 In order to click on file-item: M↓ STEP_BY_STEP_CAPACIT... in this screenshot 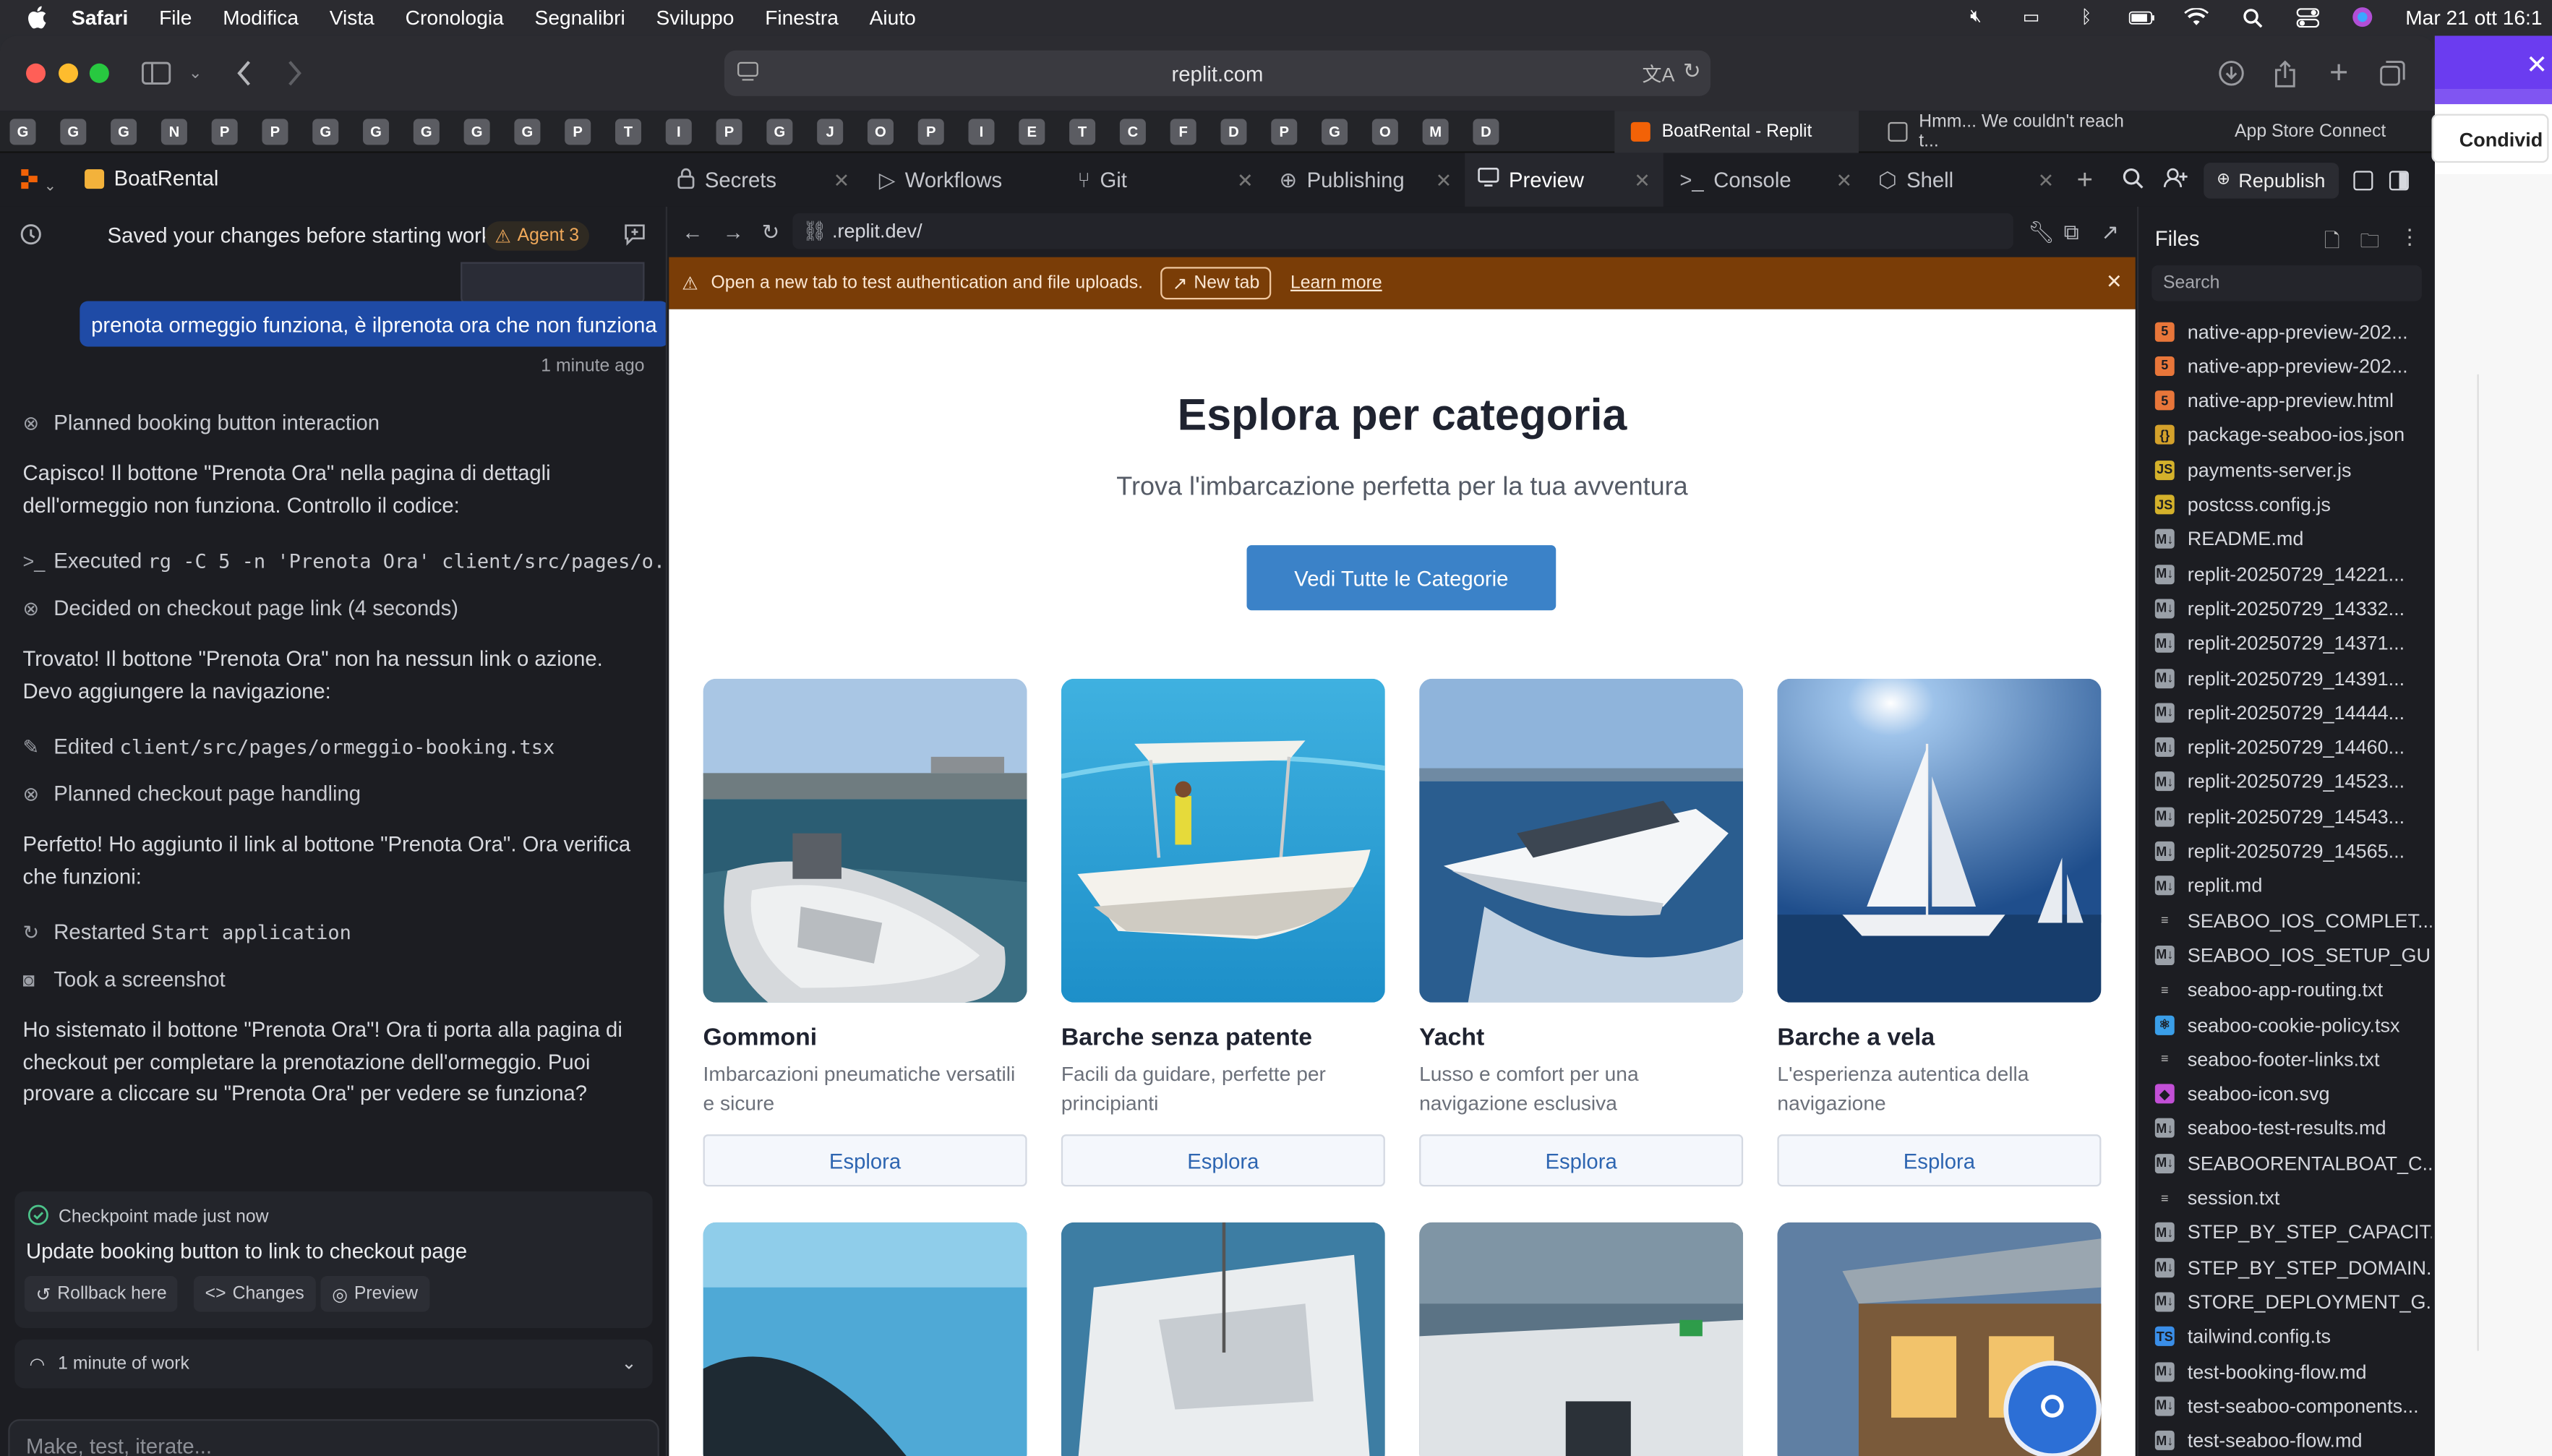, I will do `click(2292, 1232)`.